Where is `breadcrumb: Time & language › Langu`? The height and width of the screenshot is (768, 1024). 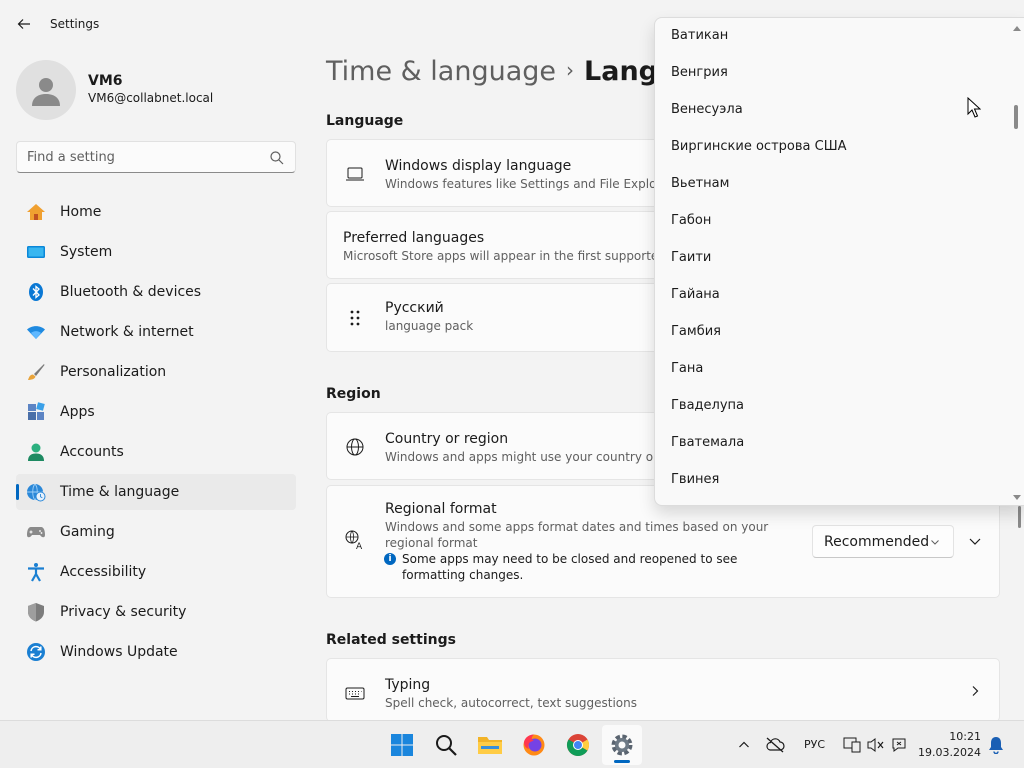
breadcrumb: Time & language › Langu is located at coordinates (501, 76).